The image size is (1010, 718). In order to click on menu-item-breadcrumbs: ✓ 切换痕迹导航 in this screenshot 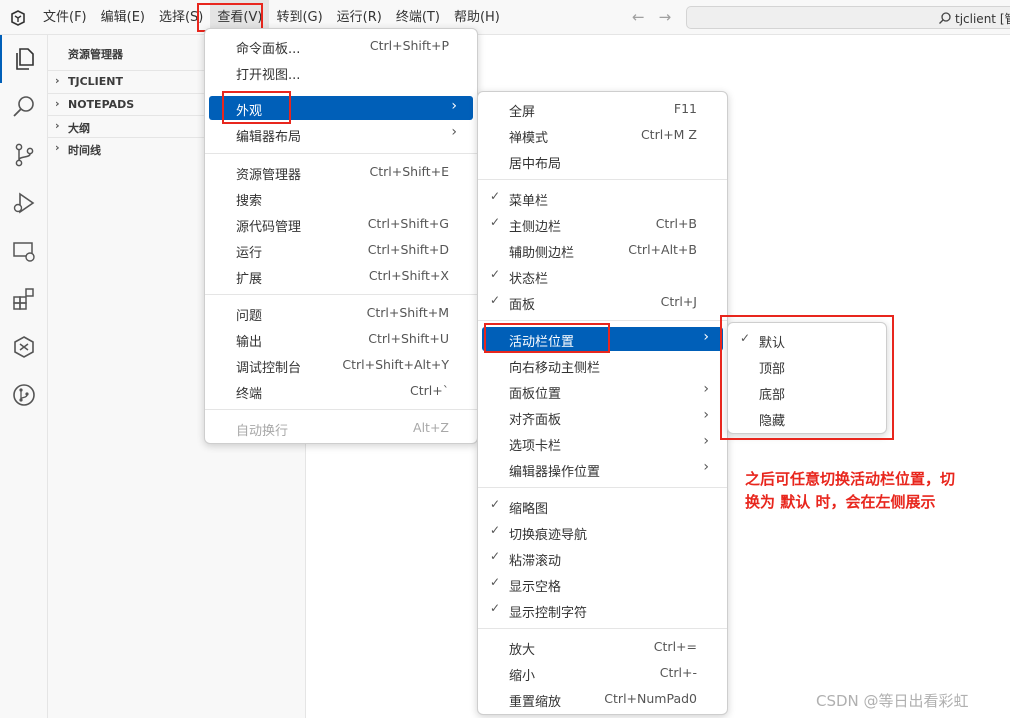, I will do `click(602, 532)`.